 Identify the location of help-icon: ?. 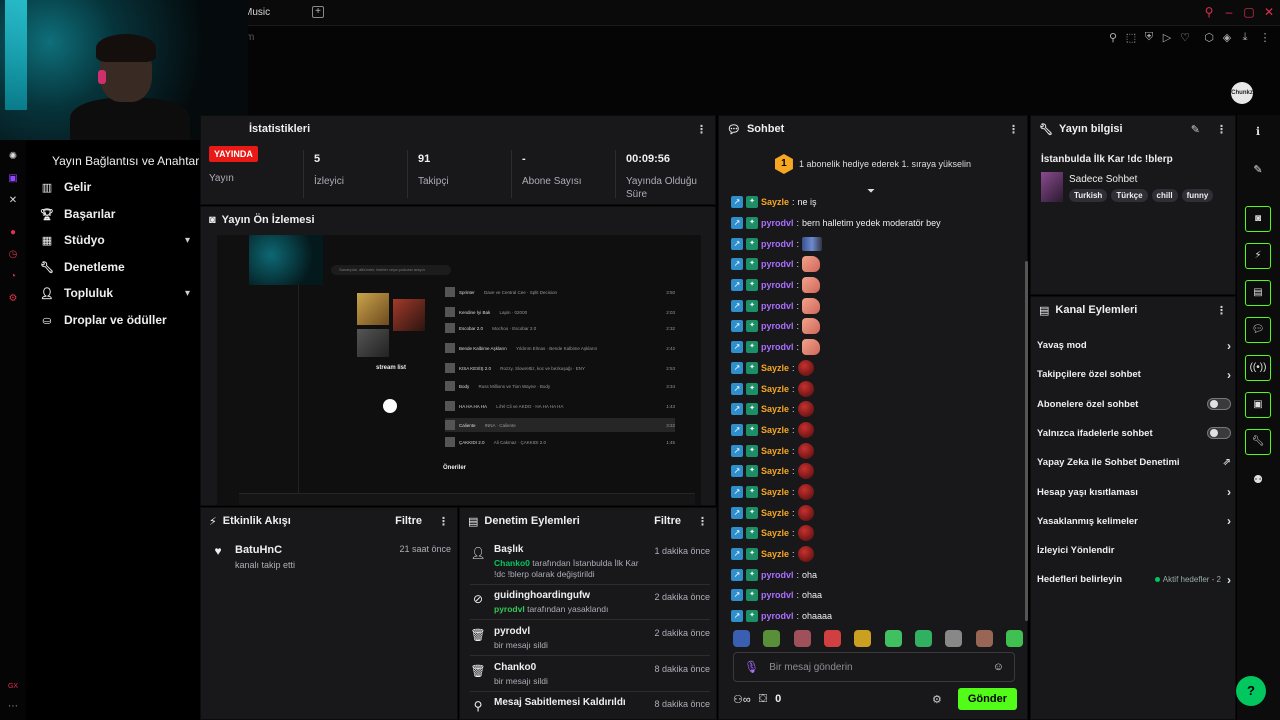
(1251, 691).